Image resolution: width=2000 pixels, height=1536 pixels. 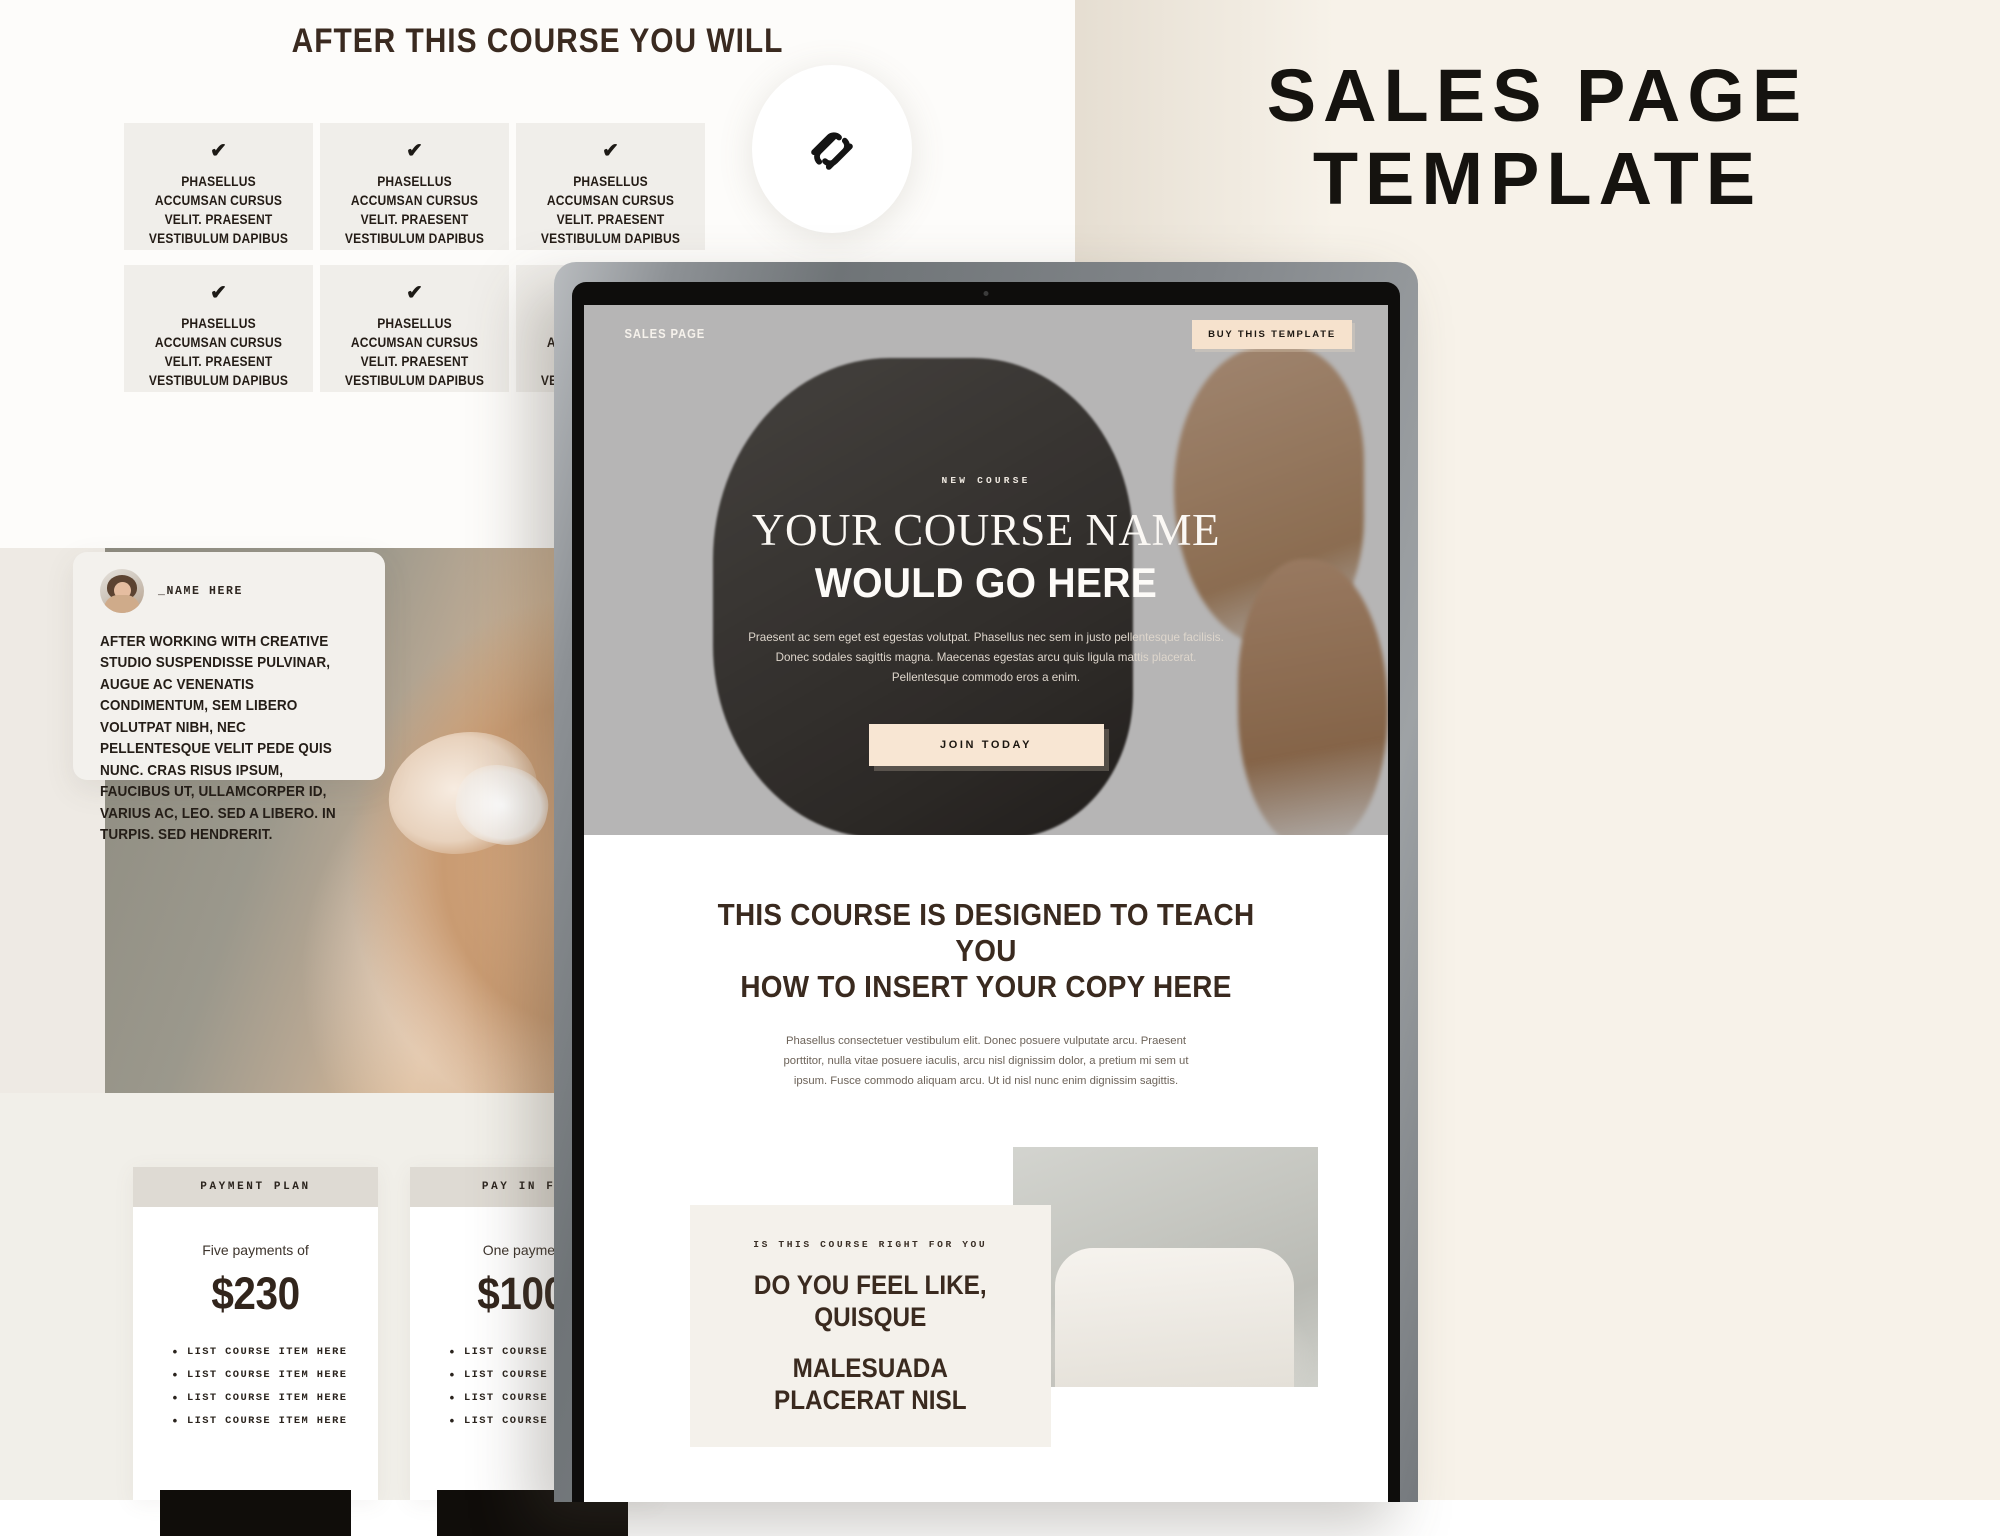 I want to click on site-logo: SALES PAGE, so click(x=664, y=334).